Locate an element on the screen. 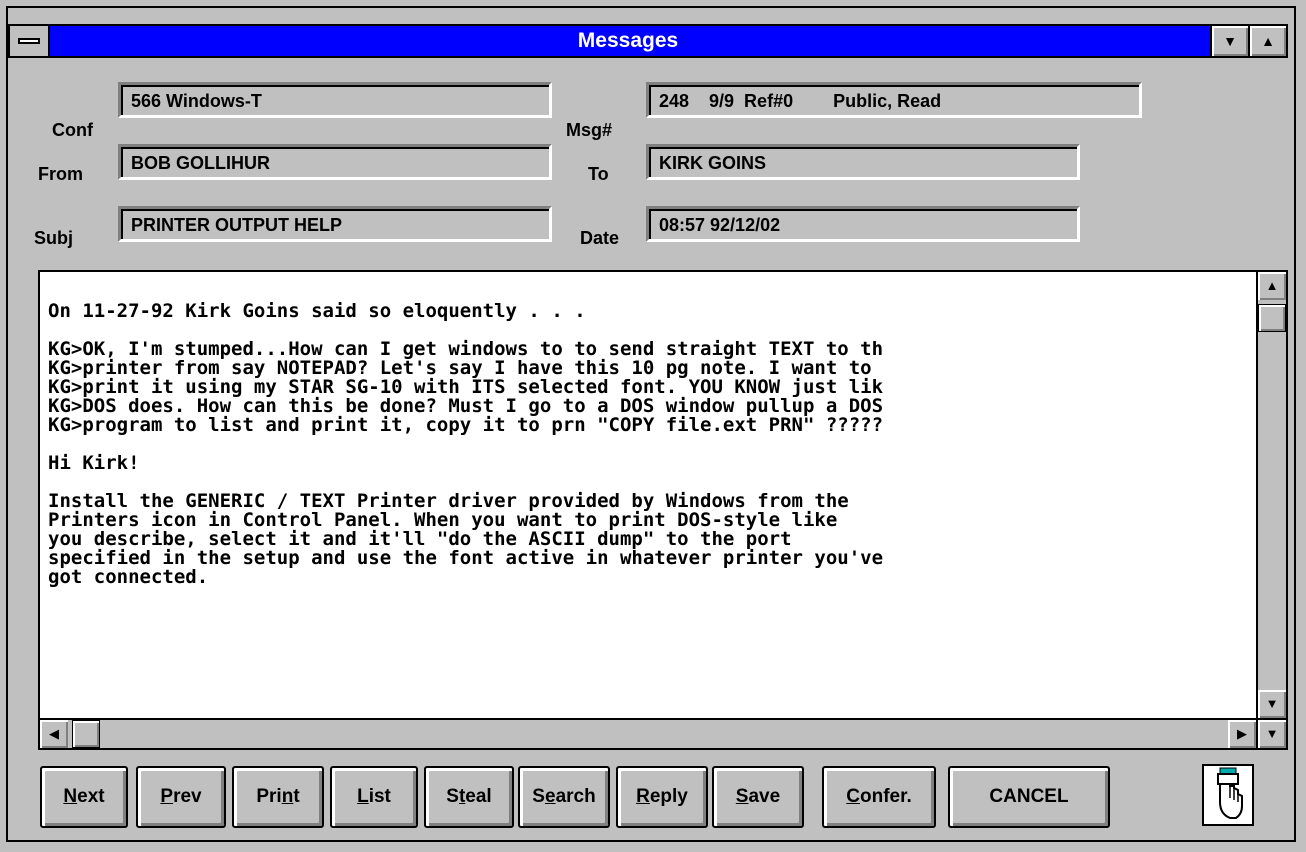 The image size is (1306, 852). search-button: Search is located at coordinates (564, 797).